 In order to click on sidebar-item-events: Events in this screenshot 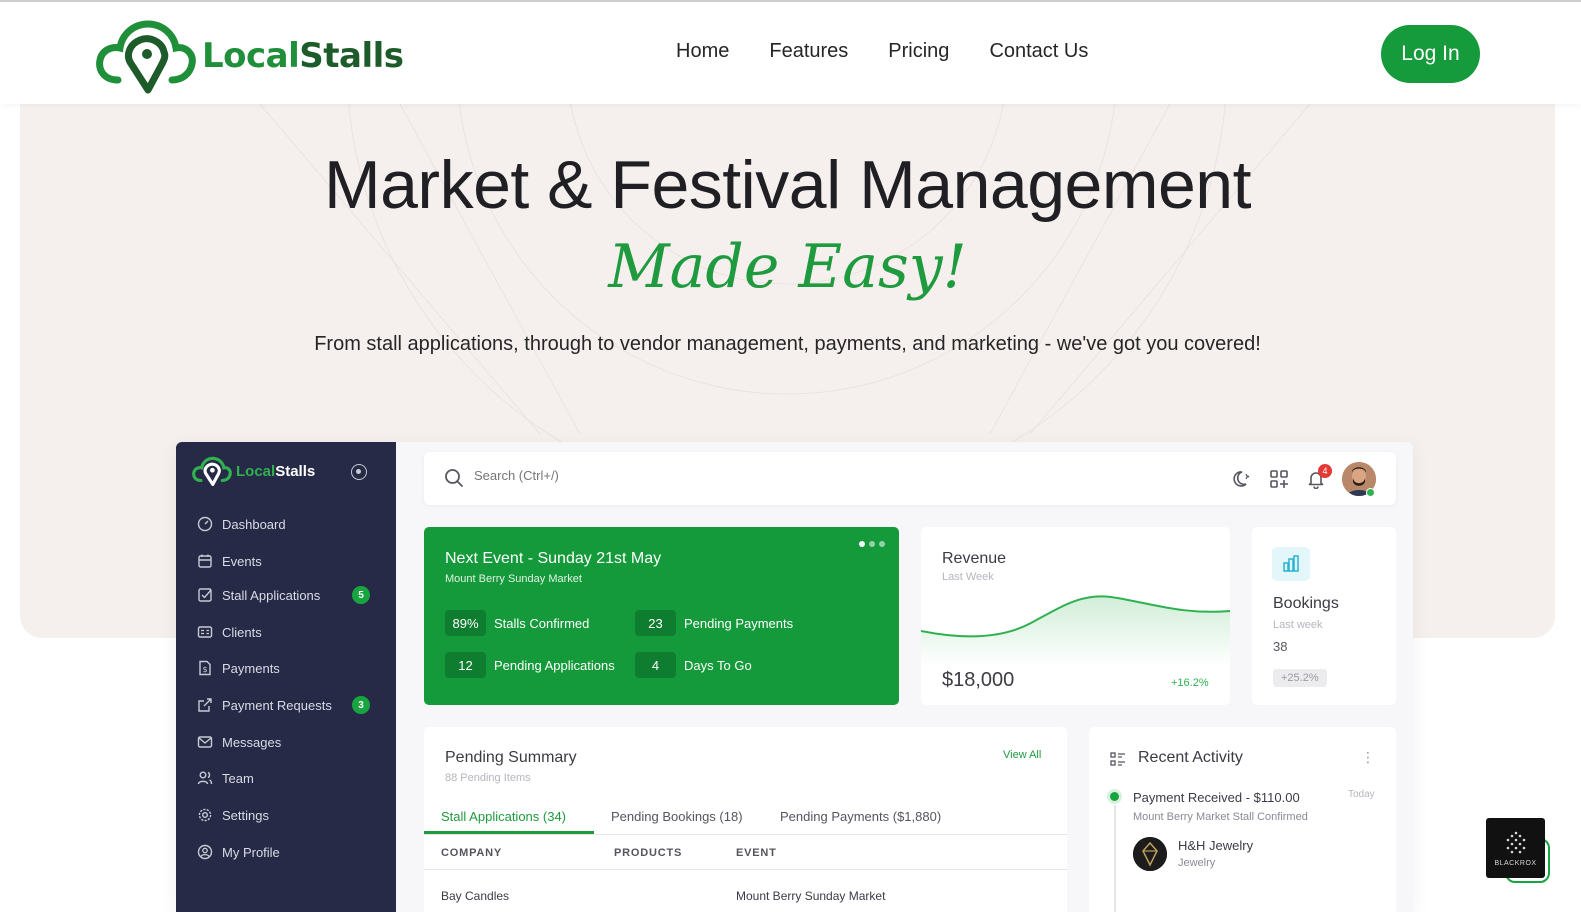, I will do `click(286, 561)`.